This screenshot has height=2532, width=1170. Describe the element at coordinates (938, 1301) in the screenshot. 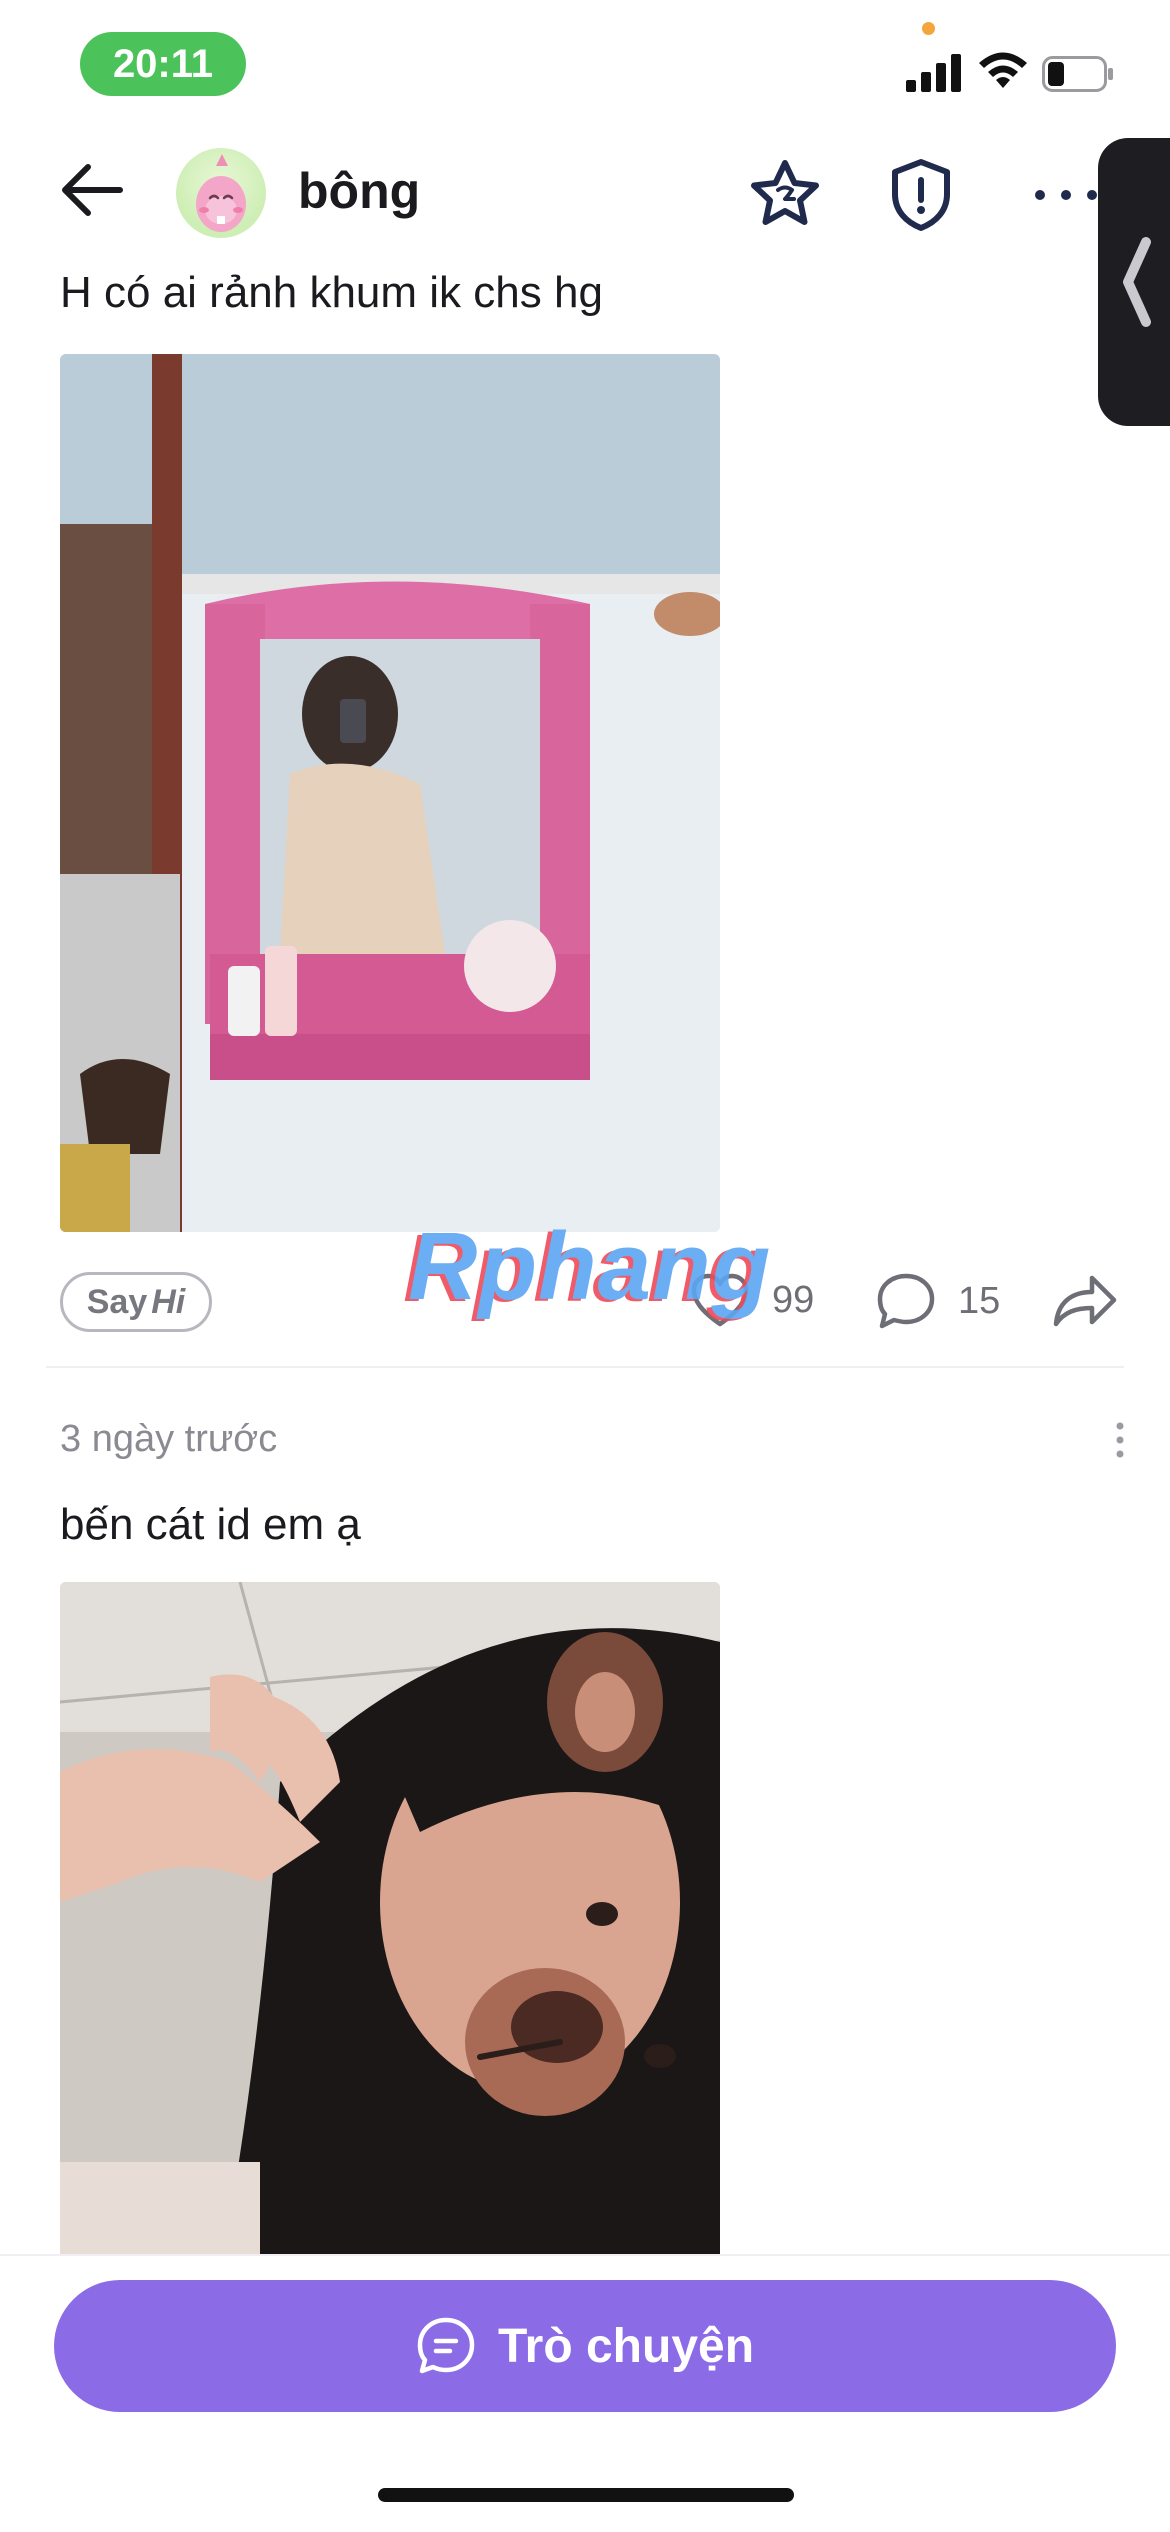

I see `comment-button: 15` at that location.